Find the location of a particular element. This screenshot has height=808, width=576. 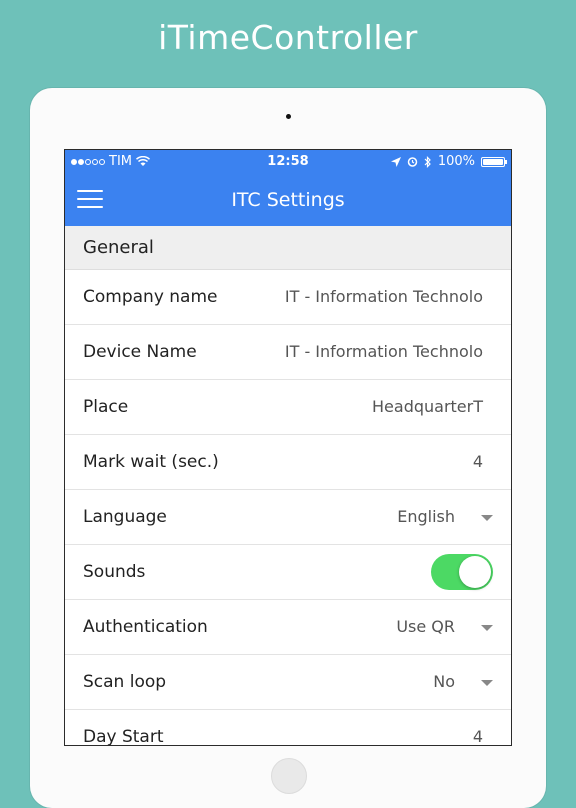

sounds-toggle is located at coordinates (462, 572).